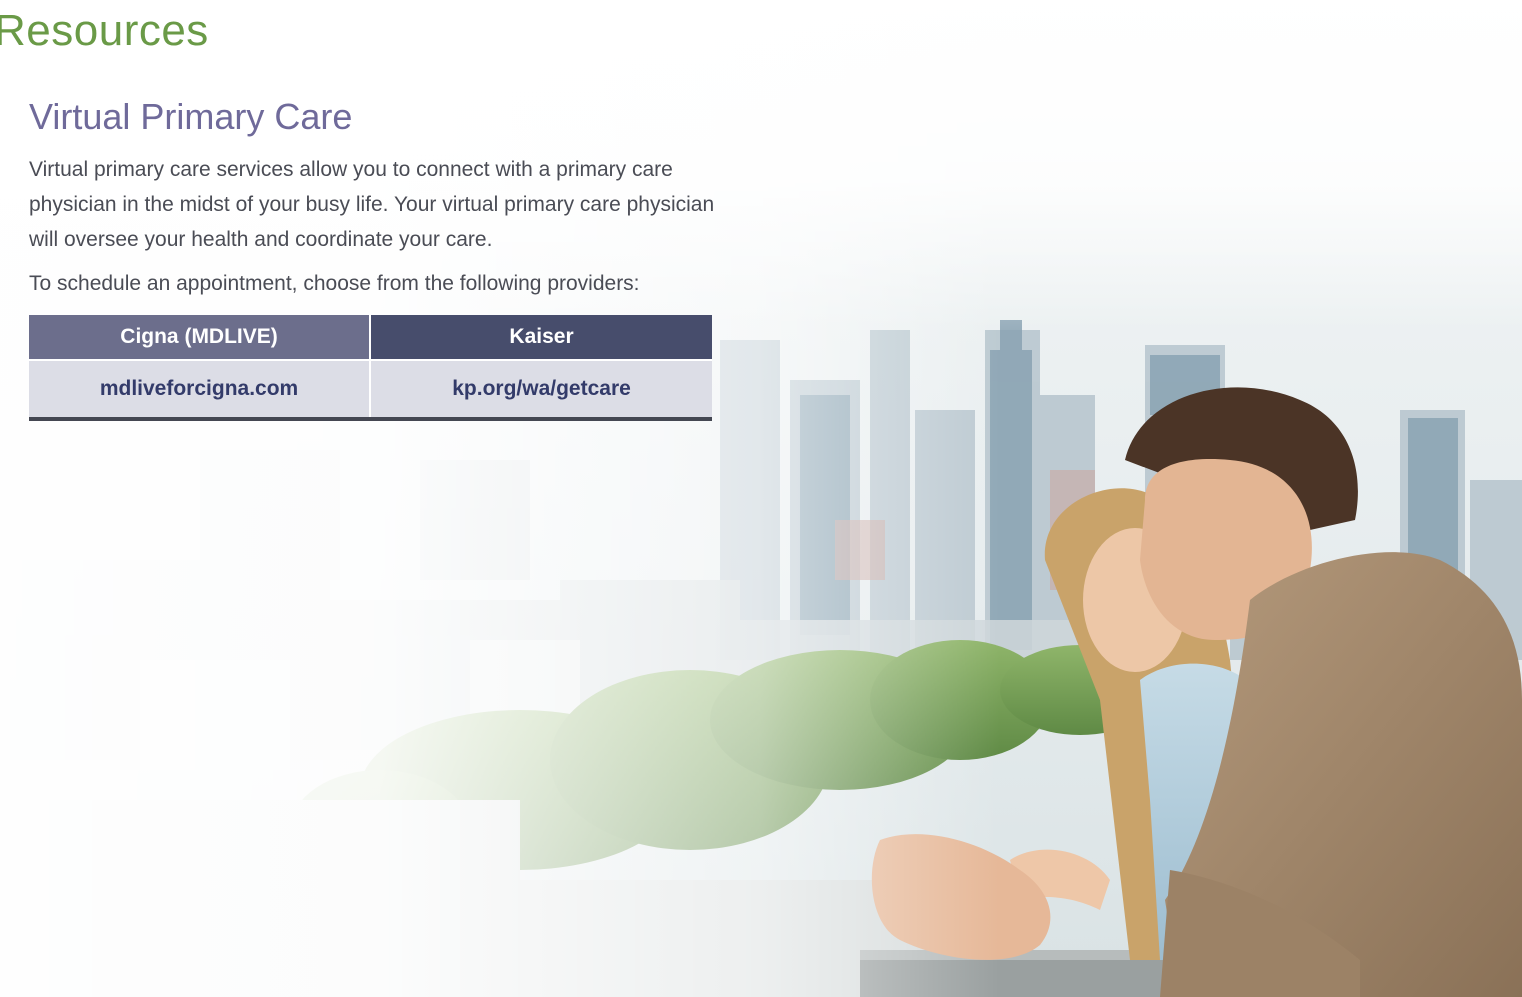  I want to click on provider-header-kaiser: Kaiser, so click(541, 338).